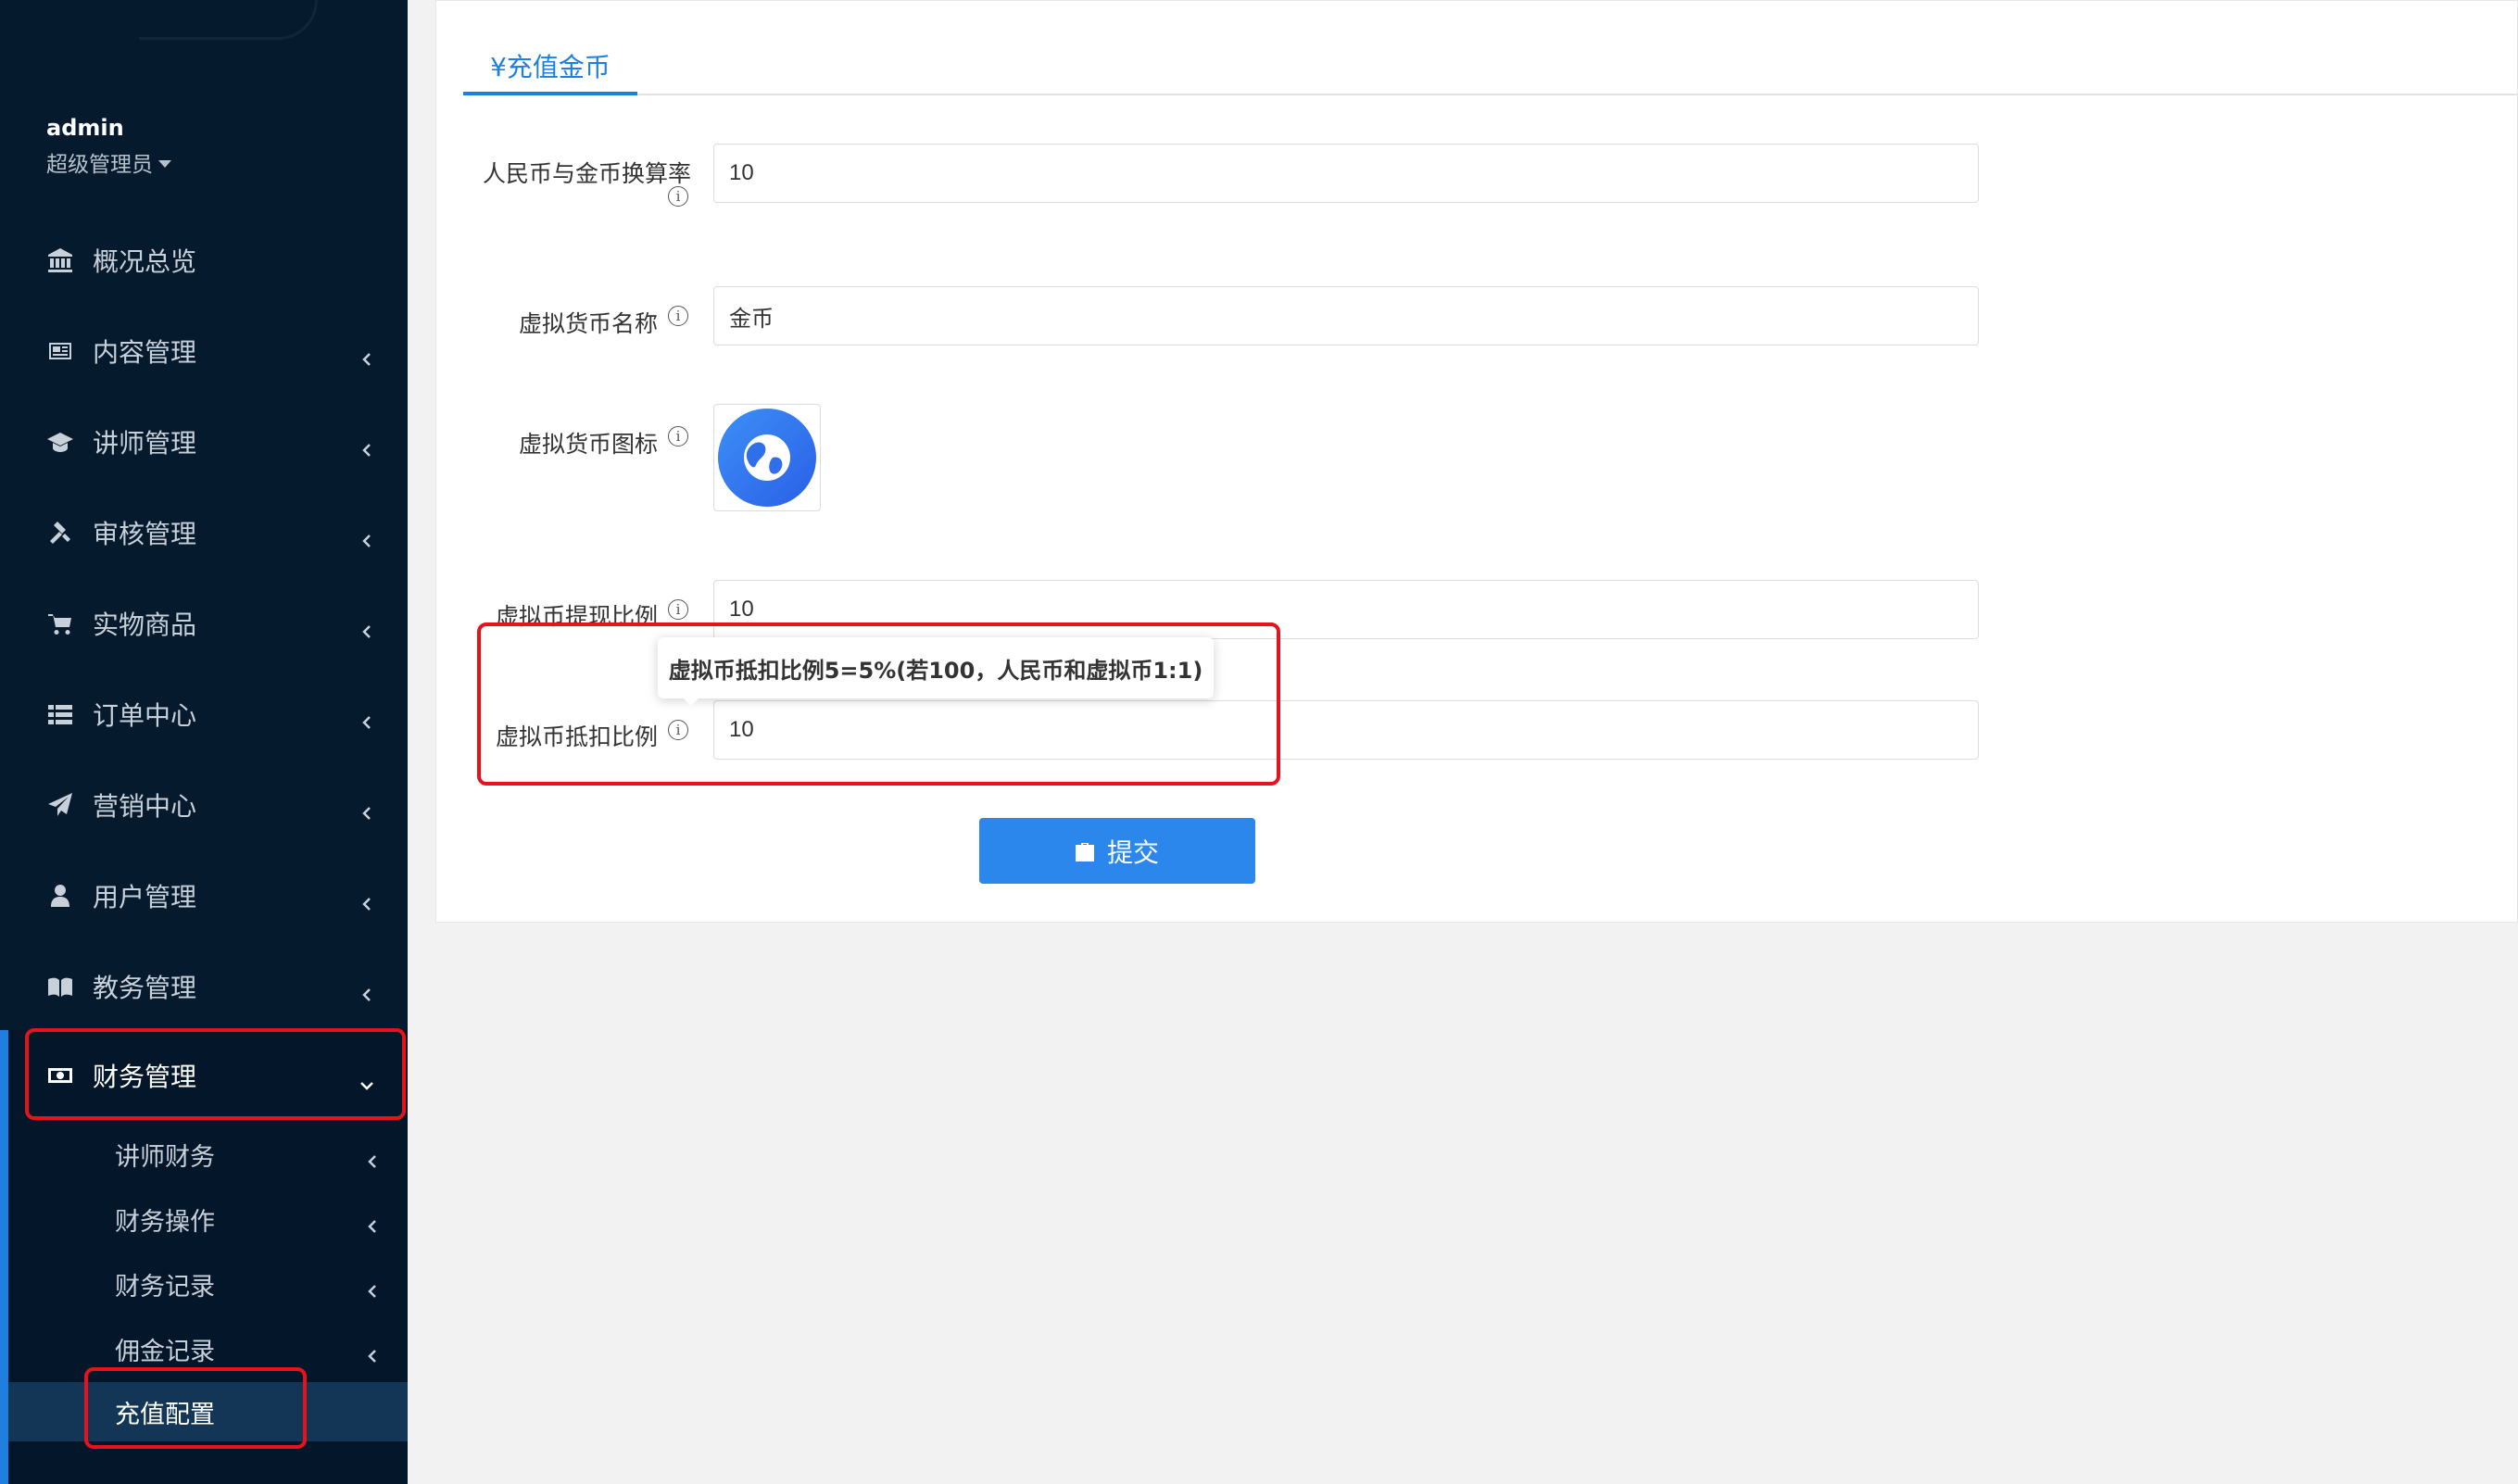  What do you see at coordinates (60, 623) in the screenshot?
I see `cart-icon` at bounding box center [60, 623].